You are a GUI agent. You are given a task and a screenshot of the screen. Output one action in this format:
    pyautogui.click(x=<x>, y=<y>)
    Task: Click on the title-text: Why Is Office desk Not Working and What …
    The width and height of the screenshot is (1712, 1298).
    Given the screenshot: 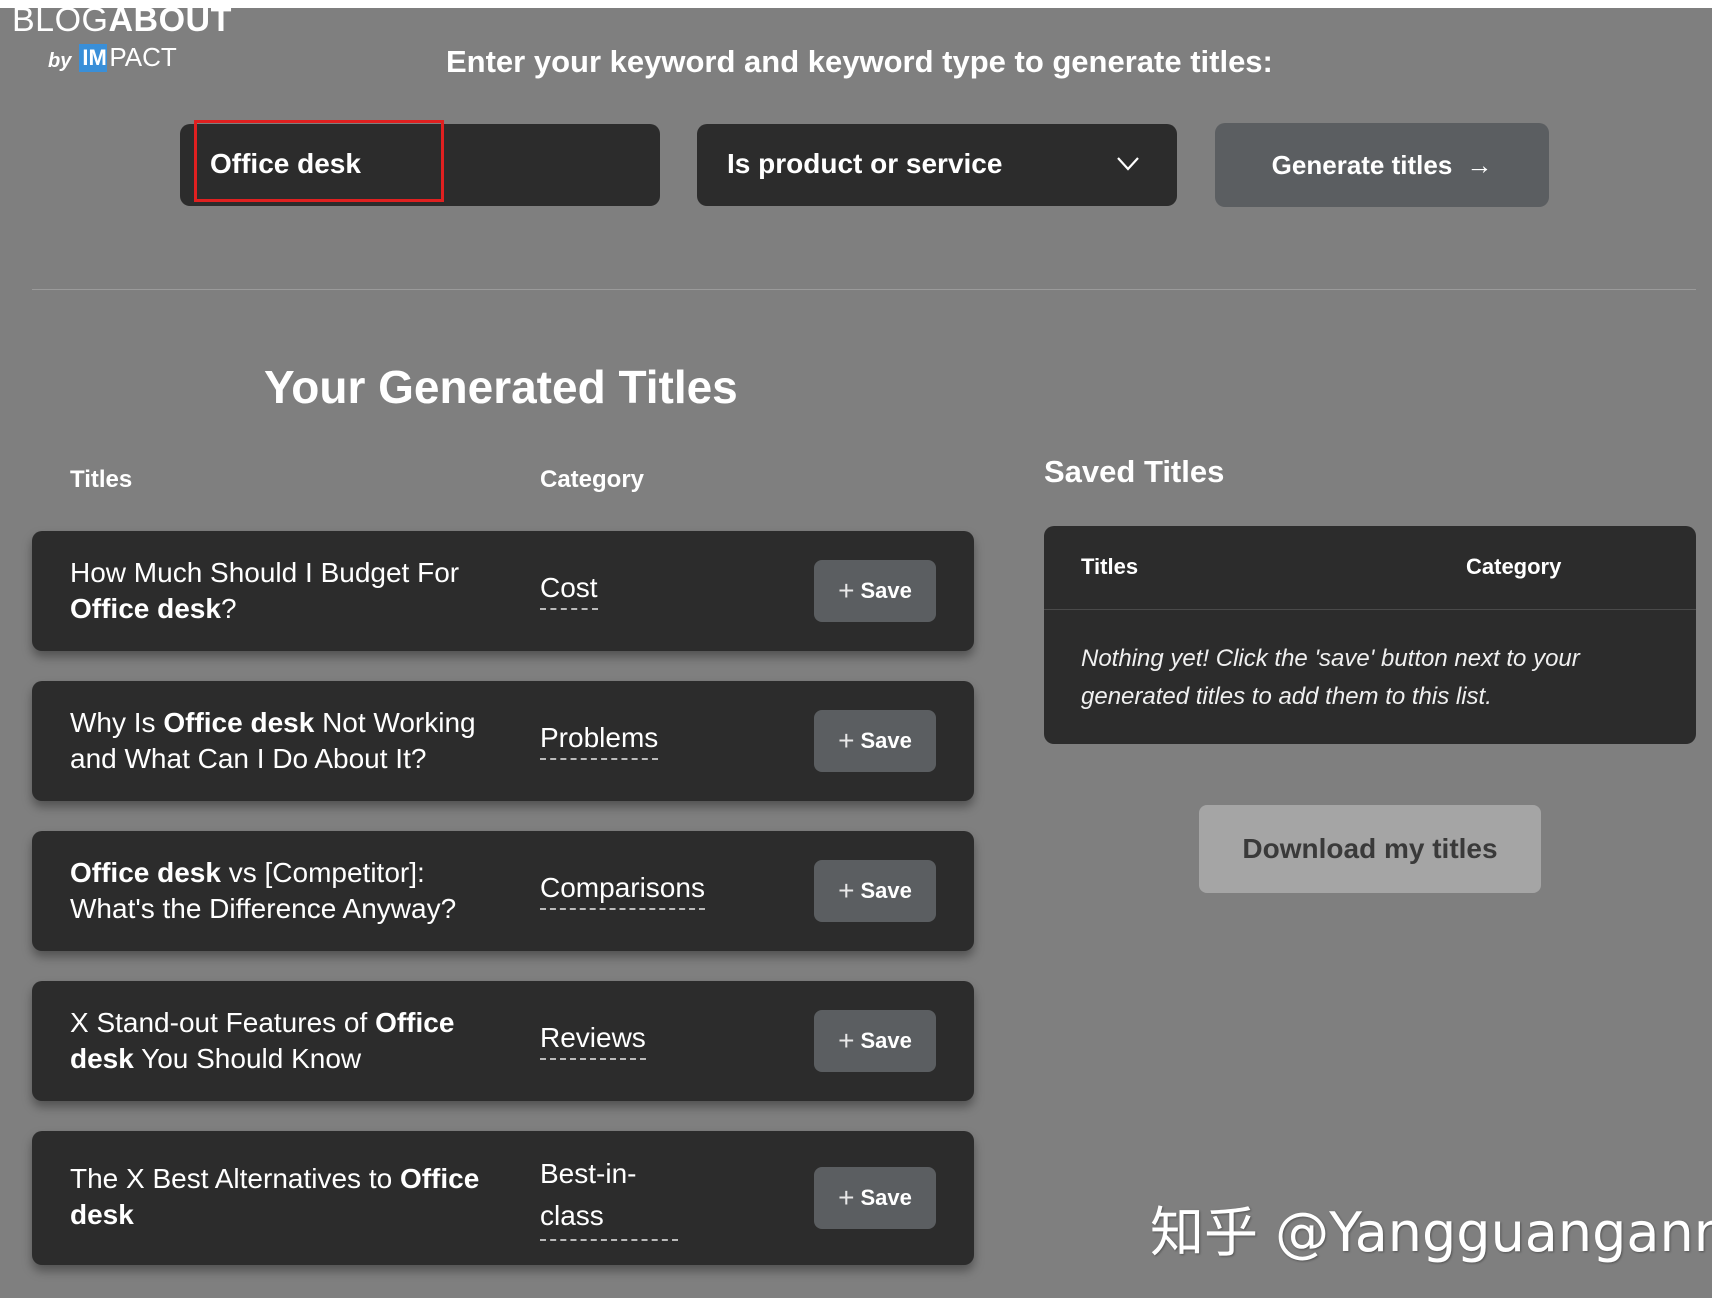 What is the action you would take?
    pyautogui.click(x=273, y=740)
    